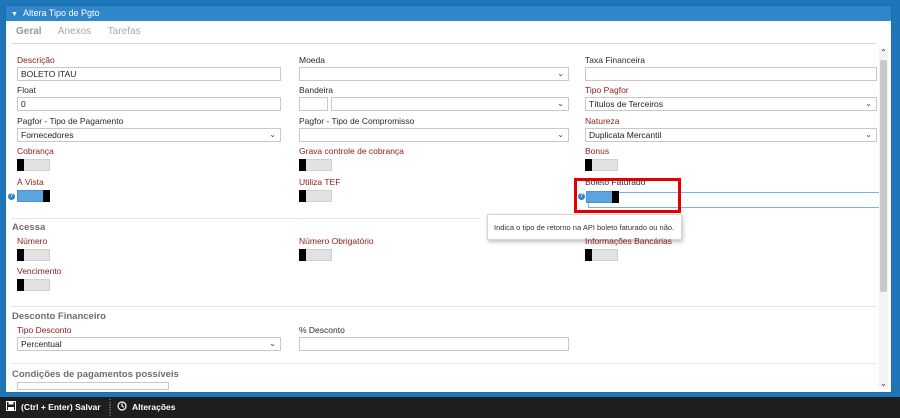  Describe the element at coordinates (61, 13) in the screenshot. I see `window-title: Altera Tipo de Pgto` at that location.